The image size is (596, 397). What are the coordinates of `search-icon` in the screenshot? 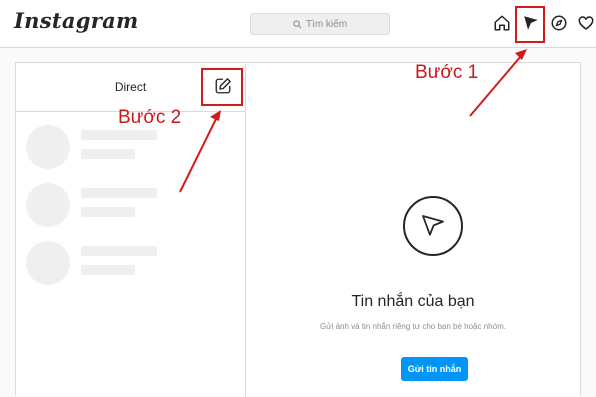 It's located at (297, 23).